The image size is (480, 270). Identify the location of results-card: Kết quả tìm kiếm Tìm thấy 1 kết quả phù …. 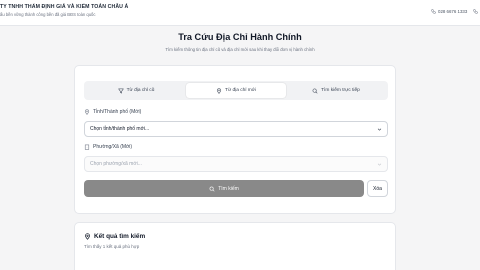
(235, 246).